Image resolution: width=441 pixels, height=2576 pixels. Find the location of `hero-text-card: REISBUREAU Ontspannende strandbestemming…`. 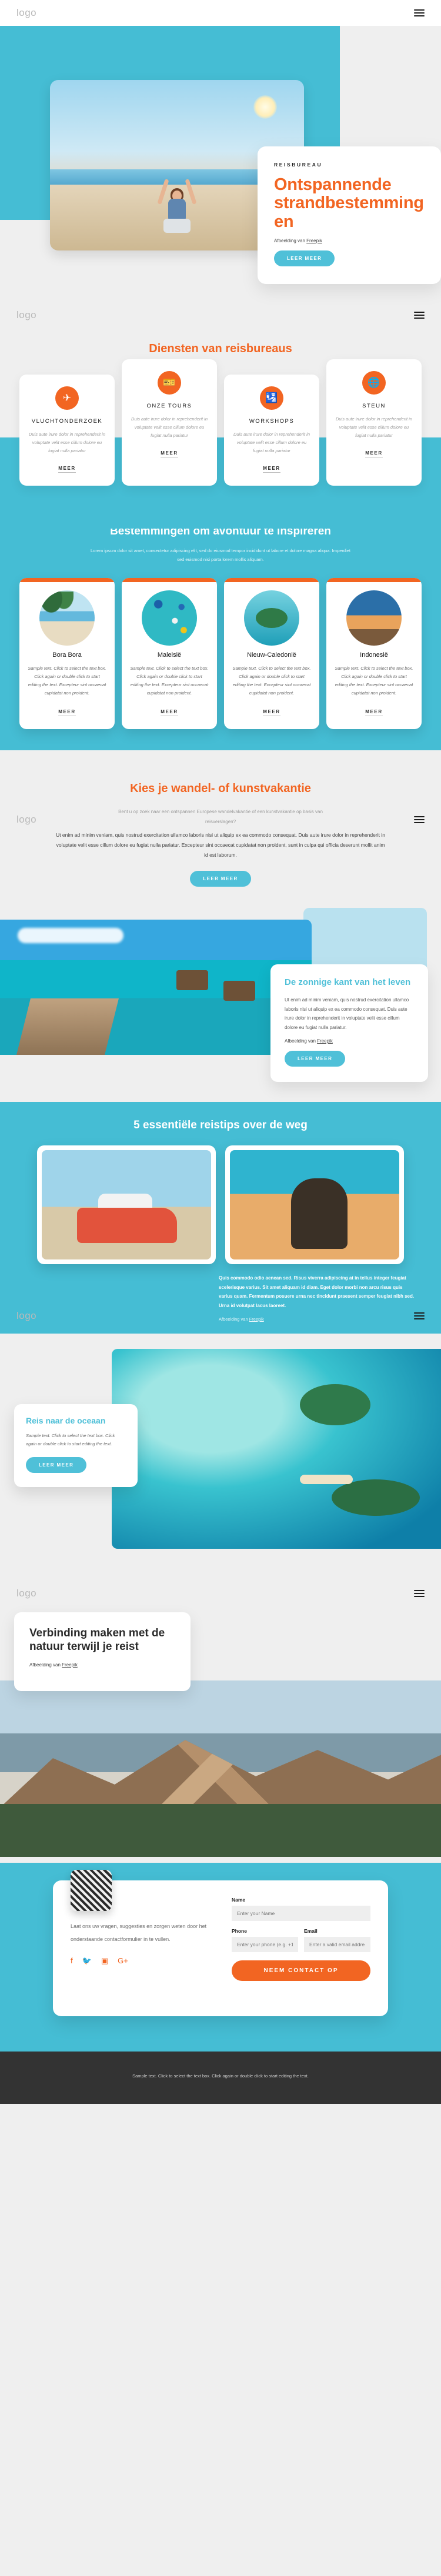

hero-text-card: REISBUREAU Ontspannende strandbestemming… is located at coordinates (349, 215).